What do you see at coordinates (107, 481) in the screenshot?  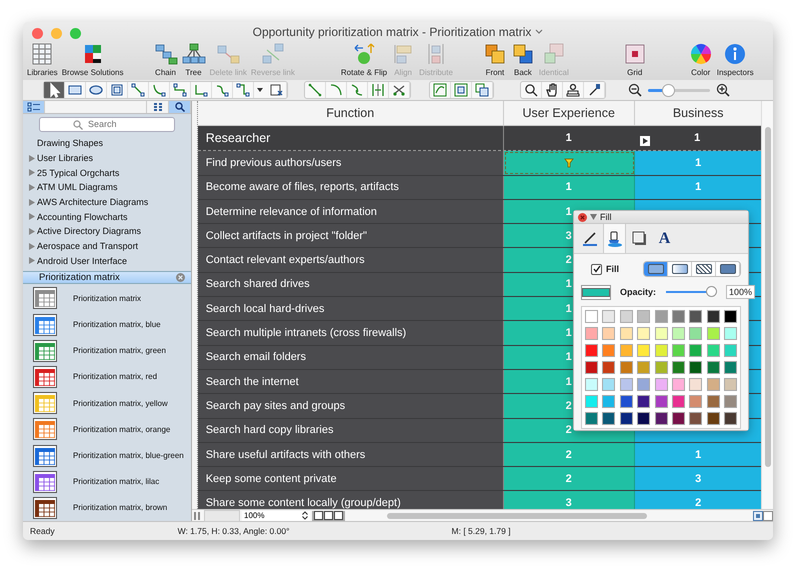 I see `library-shape: Prioritization matrix, lilac` at bounding box center [107, 481].